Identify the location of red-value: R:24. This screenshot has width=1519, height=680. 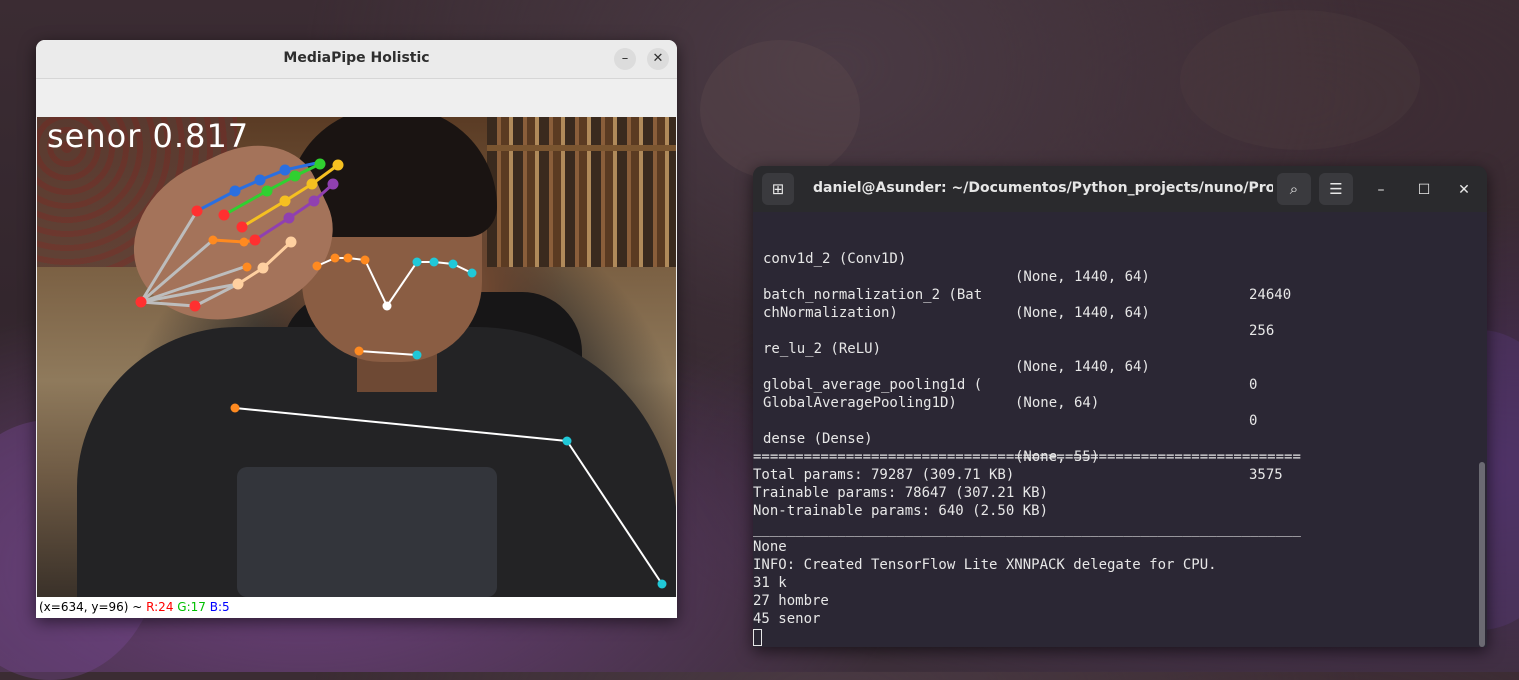
(160, 607).